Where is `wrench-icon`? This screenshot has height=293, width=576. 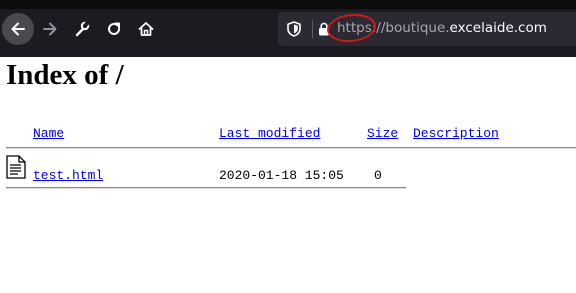
wrench-icon is located at coordinates (82, 28).